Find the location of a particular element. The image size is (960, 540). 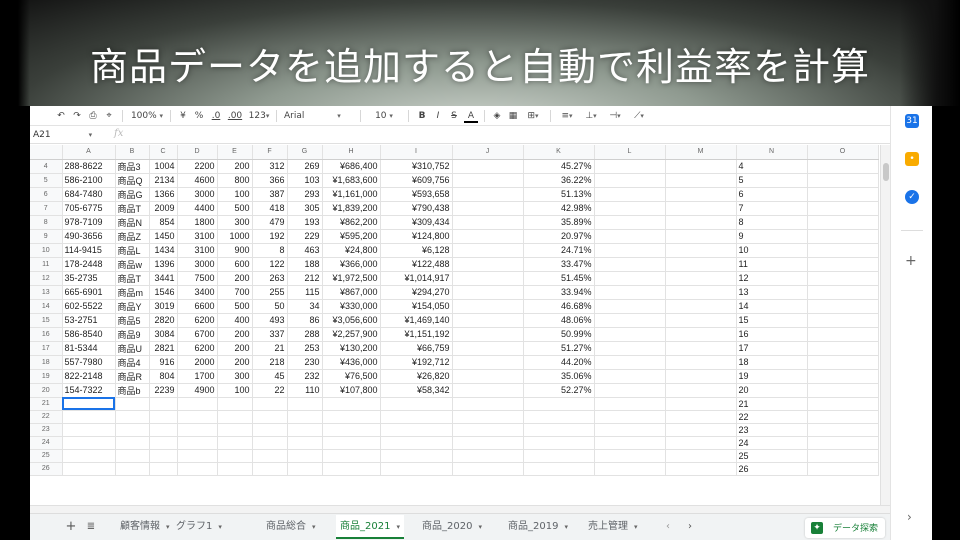

cell-j13 is located at coordinates (488, 292).